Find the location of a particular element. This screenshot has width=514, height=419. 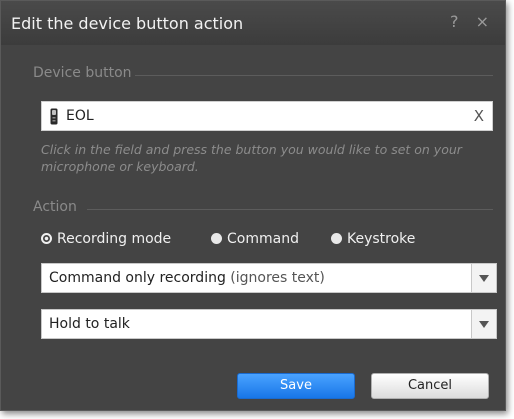

select-value: Hold to talk is located at coordinates (89, 324).